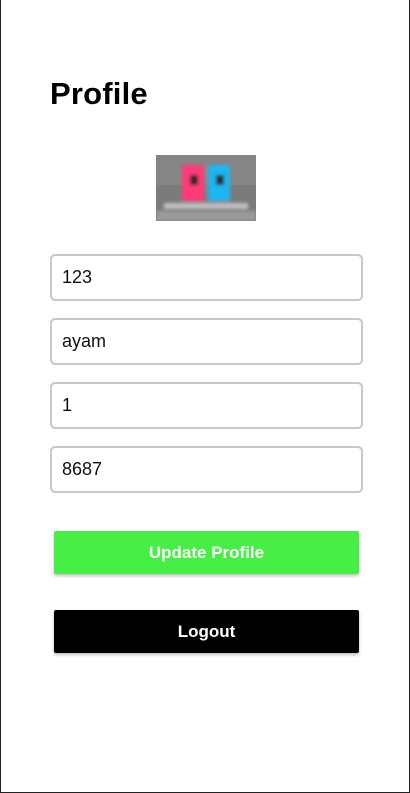  I want to click on profile-avatar, so click(206, 188).